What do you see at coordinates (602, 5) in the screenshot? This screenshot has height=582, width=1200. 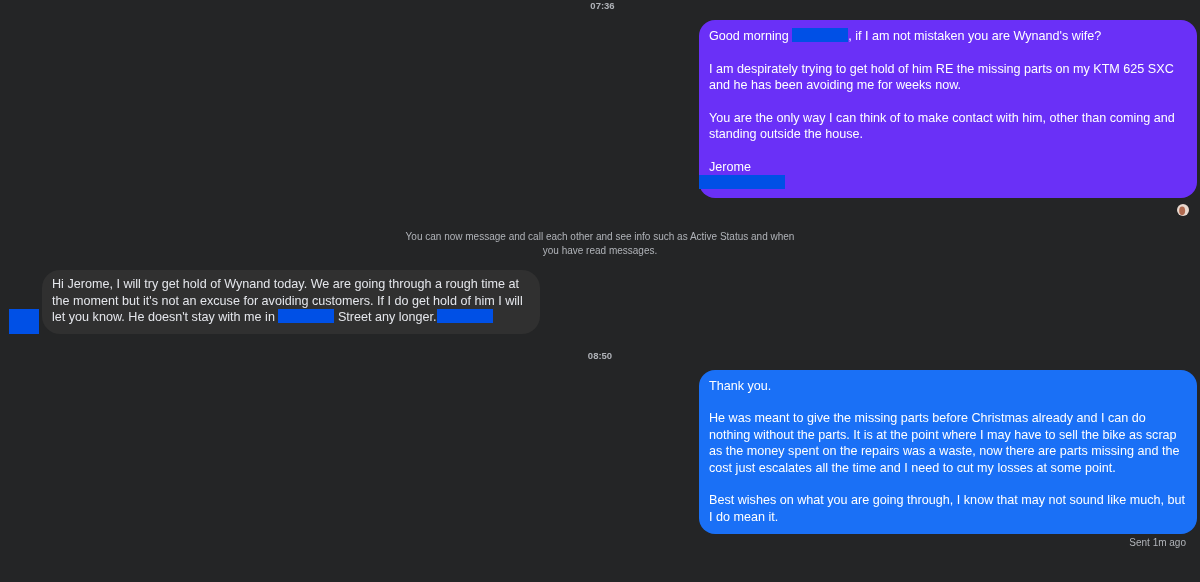 I see `timestamp: 07:36` at bounding box center [602, 5].